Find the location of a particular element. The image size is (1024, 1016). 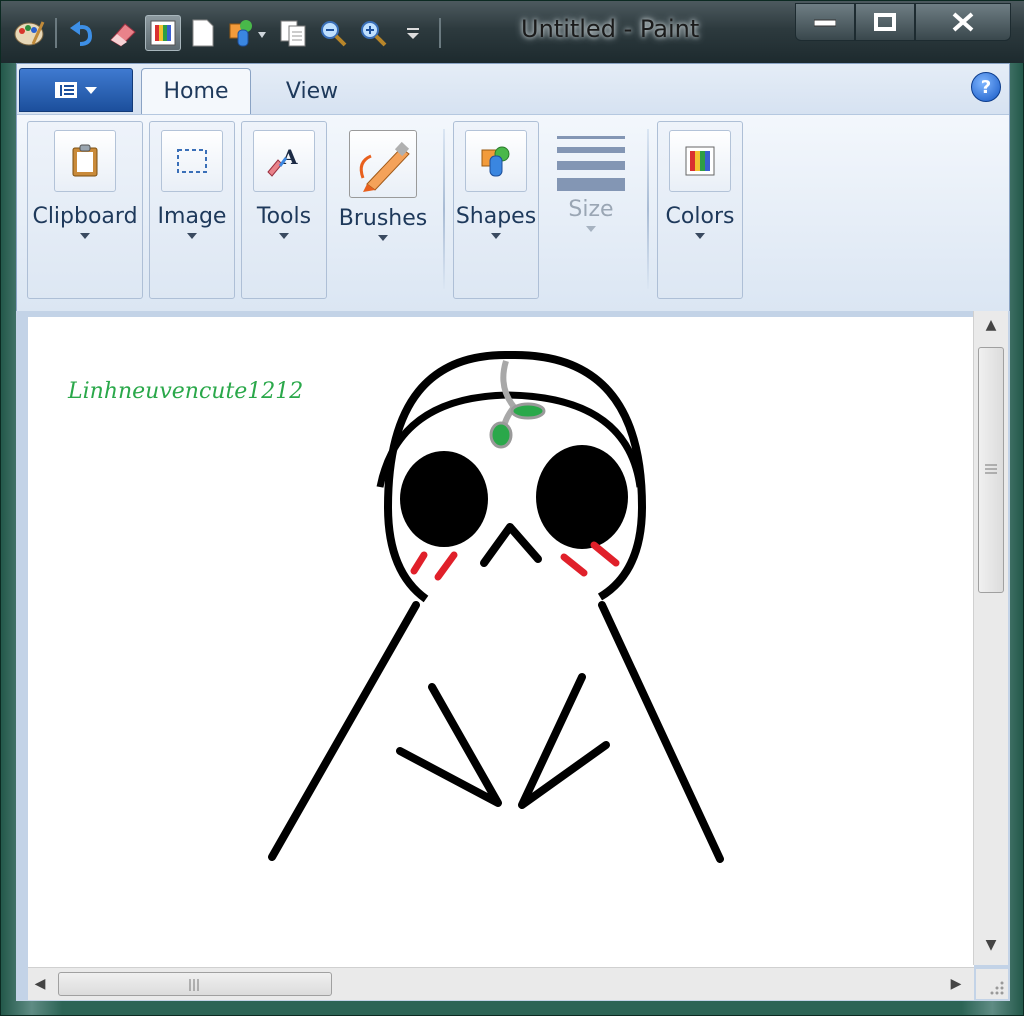

scroll-left-icon: ◀ is located at coordinates (40, 984).